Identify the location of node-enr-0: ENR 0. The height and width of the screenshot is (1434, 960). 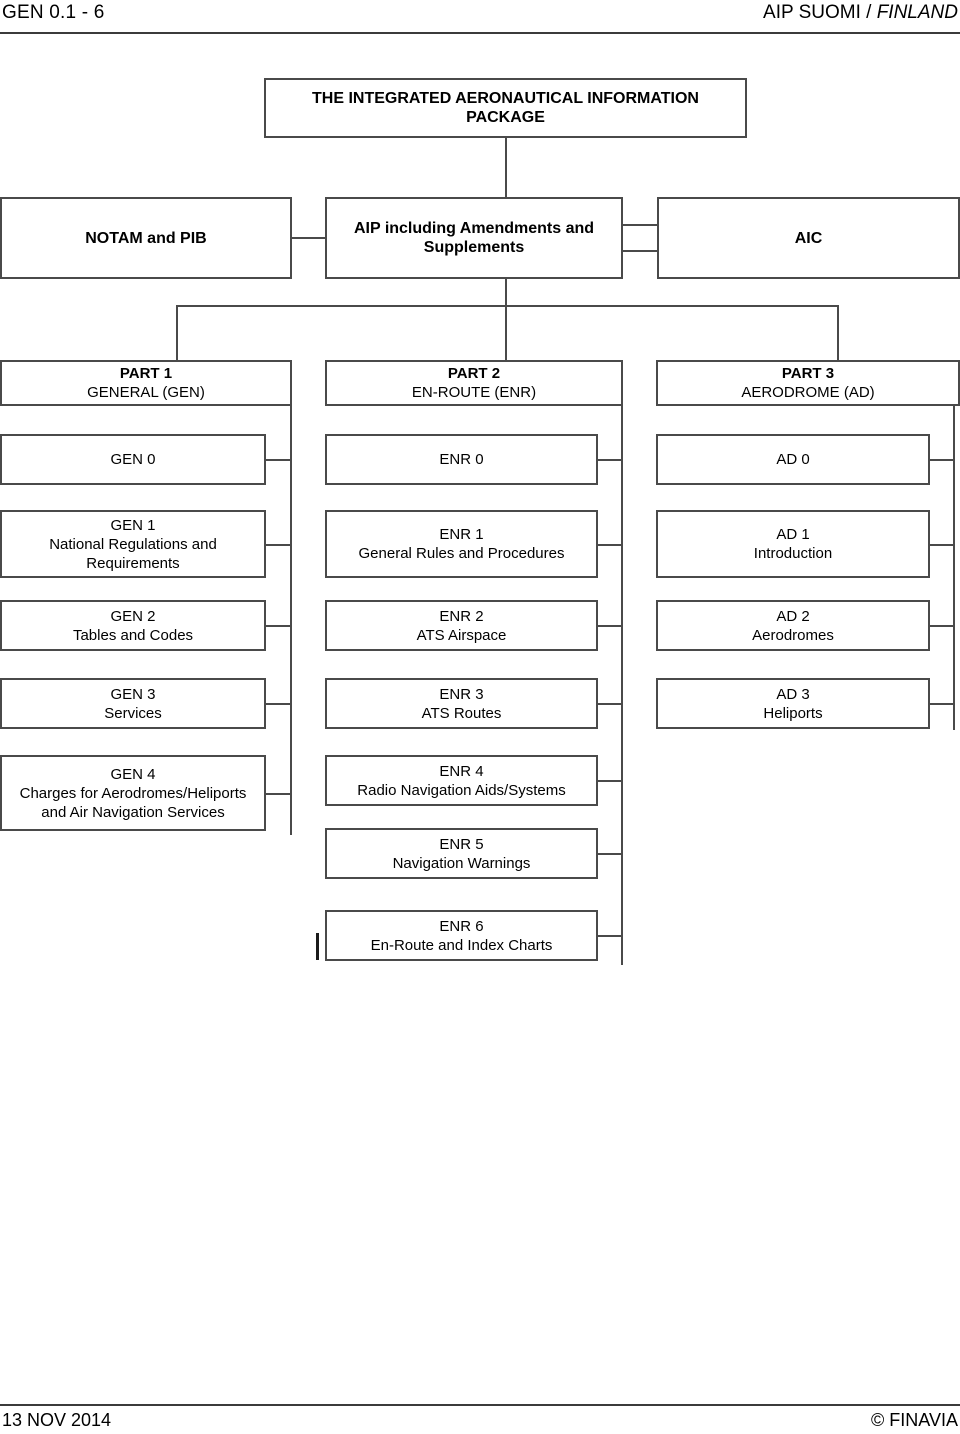
(461, 459).